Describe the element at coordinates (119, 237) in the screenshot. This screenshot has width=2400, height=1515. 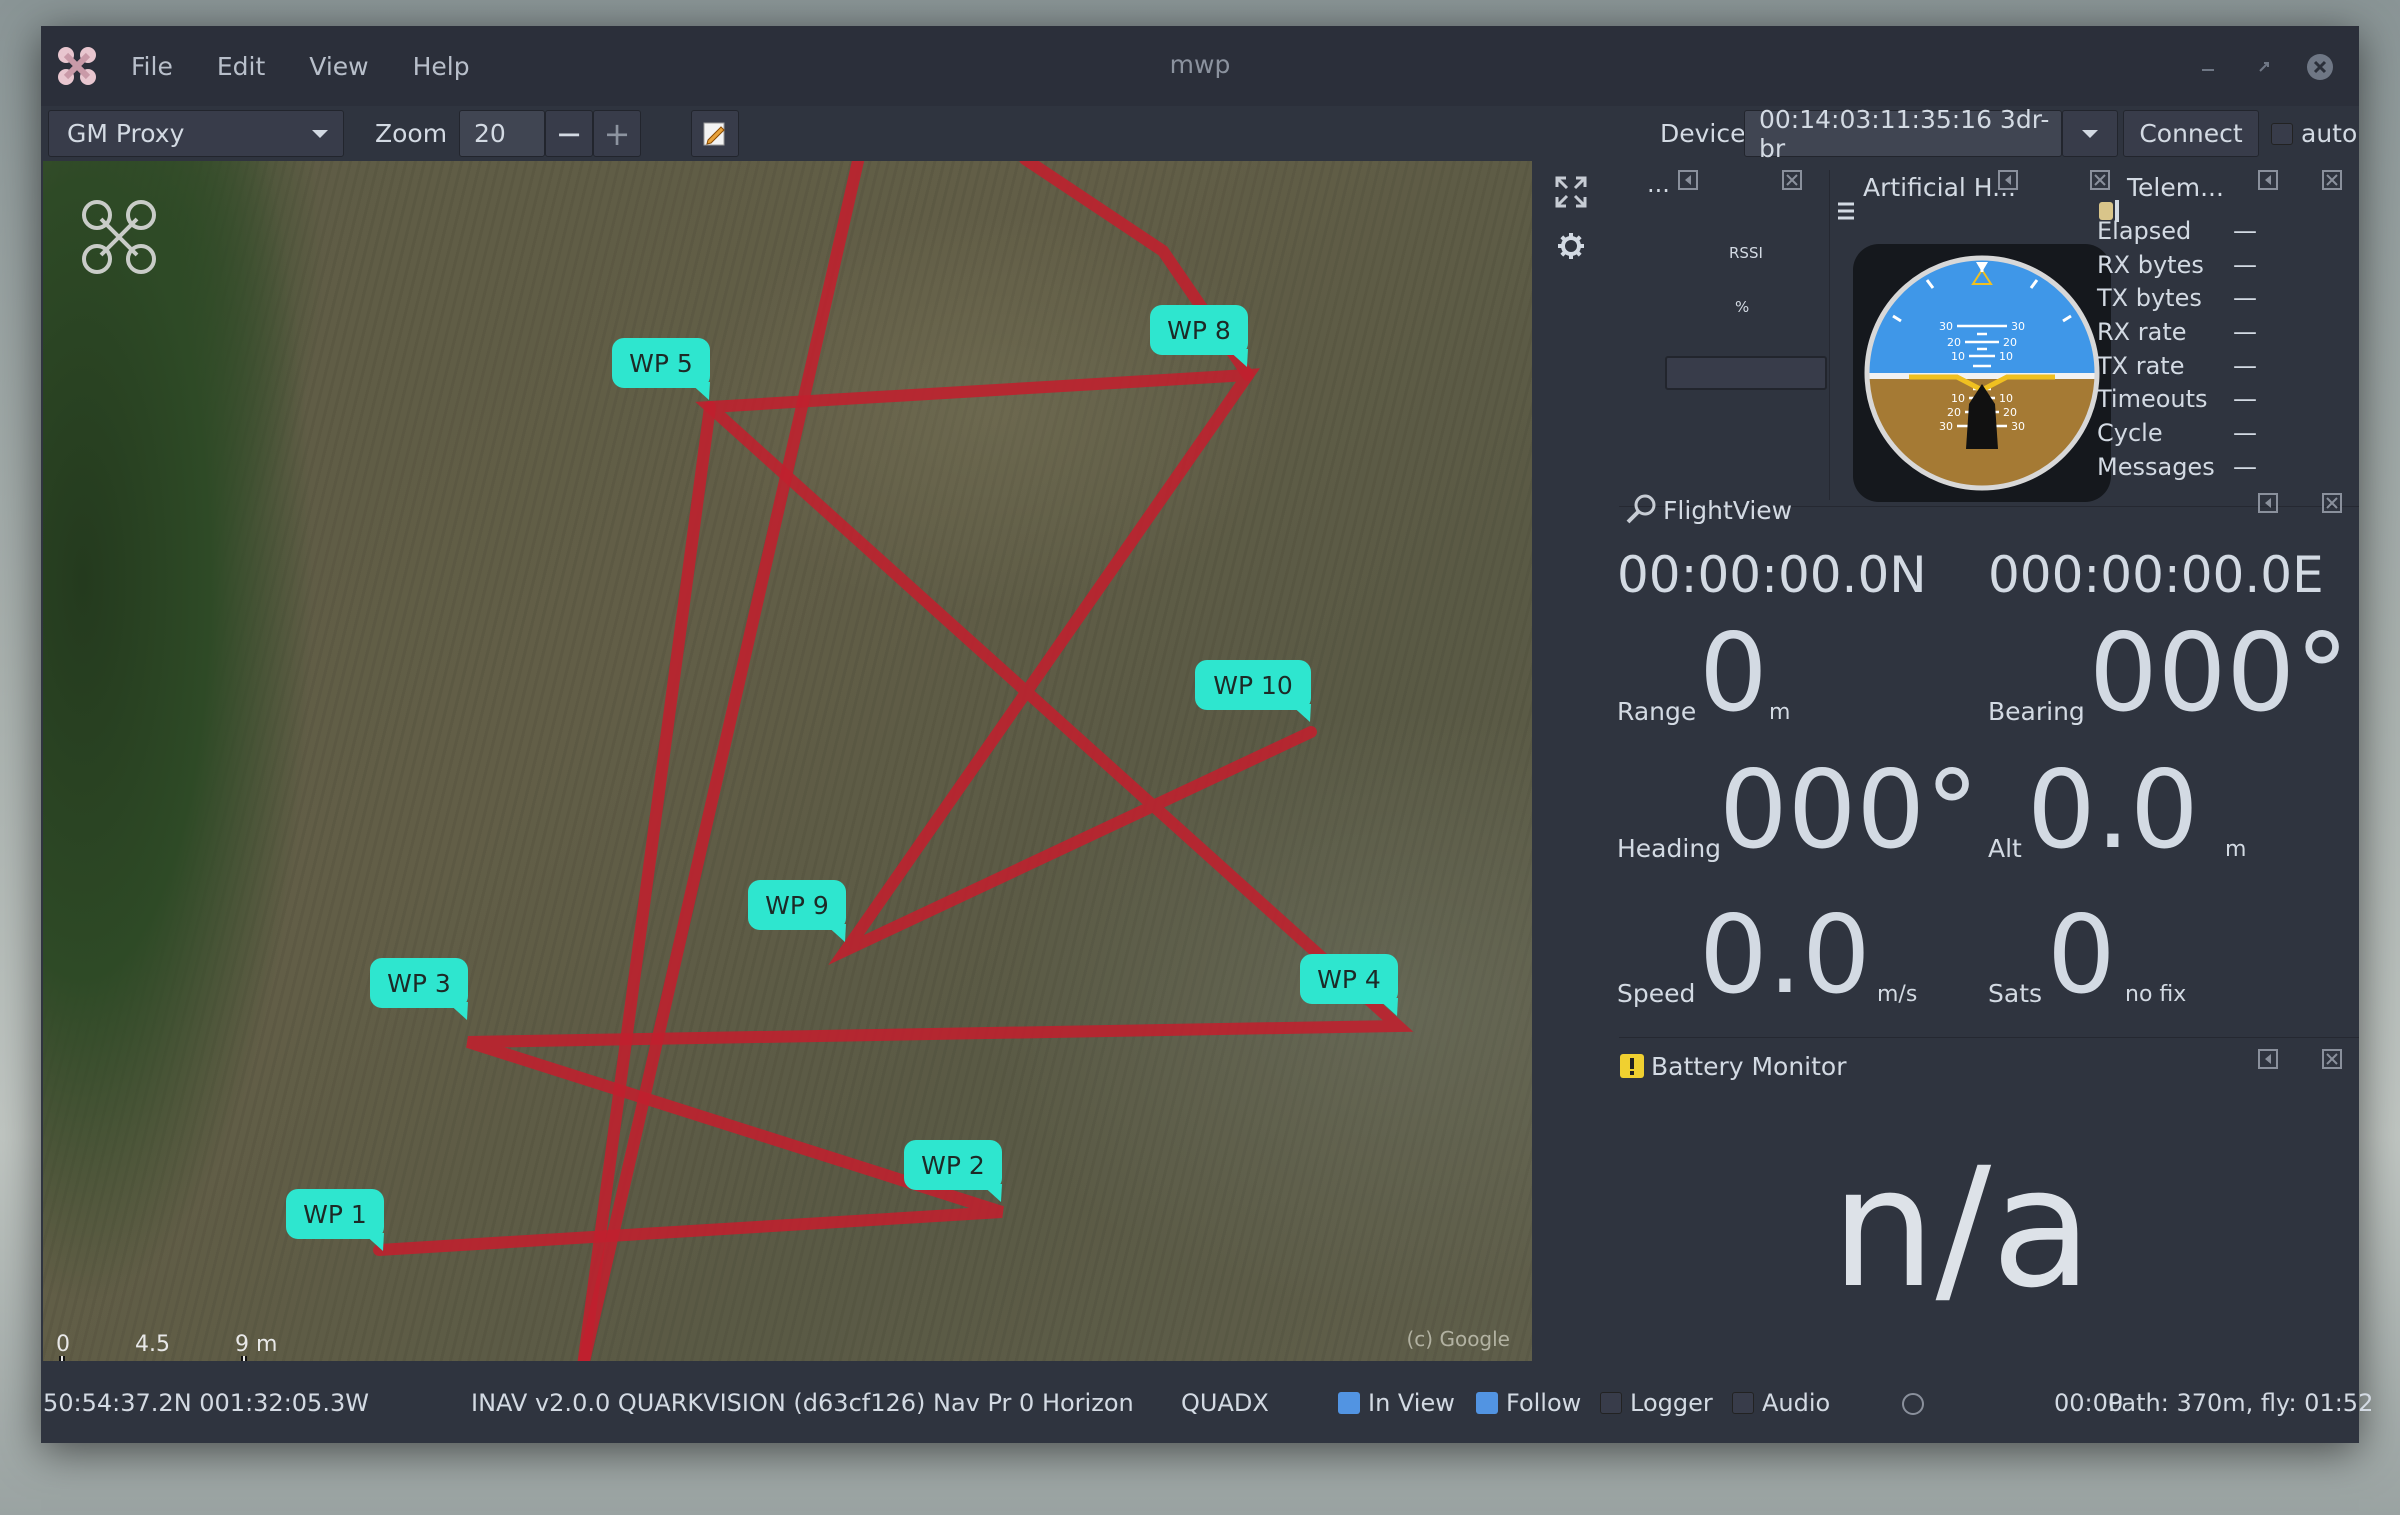
I see `quadcopter-icon` at that location.